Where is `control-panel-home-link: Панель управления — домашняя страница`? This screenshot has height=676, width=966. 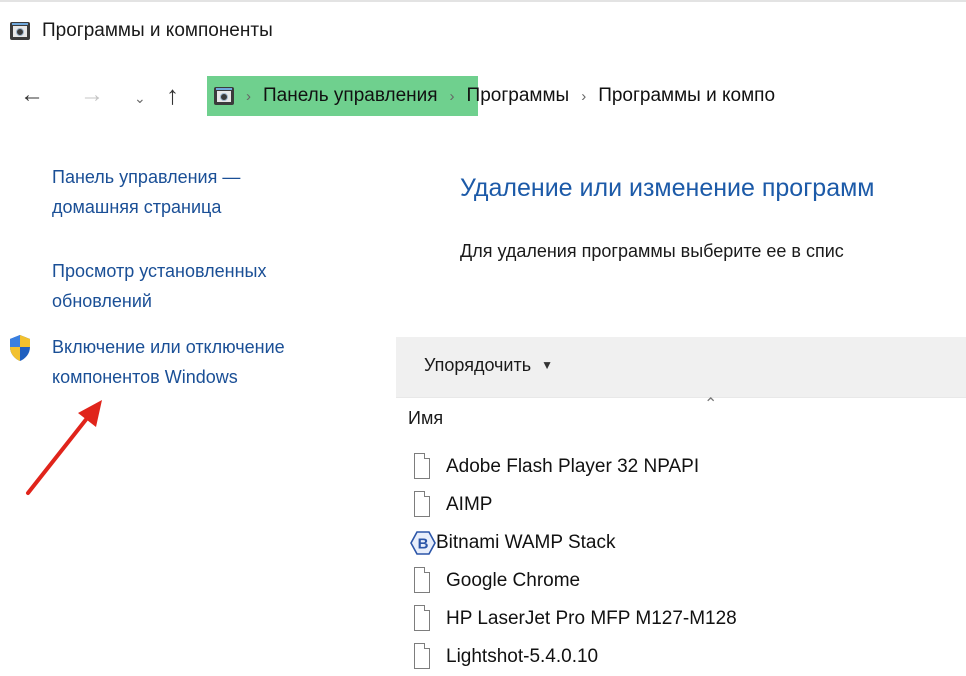
control-panel-home-link: Панель управления — домашняя страница is located at coordinates (187, 192).